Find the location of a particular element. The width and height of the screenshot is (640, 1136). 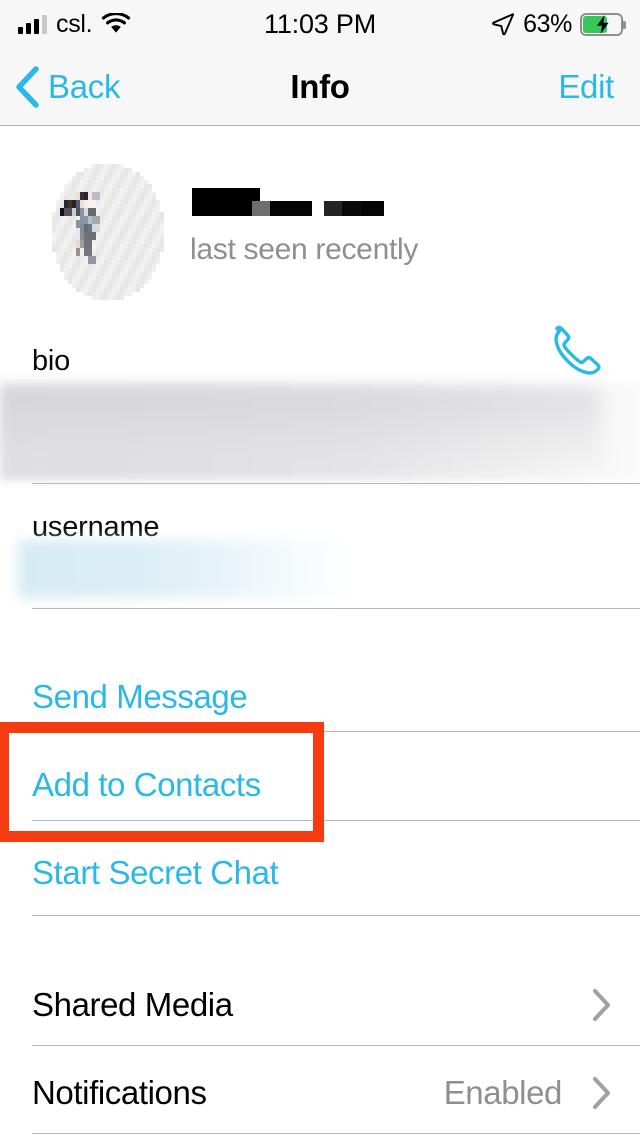

send-message-button: Send Message is located at coordinates (140, 697).